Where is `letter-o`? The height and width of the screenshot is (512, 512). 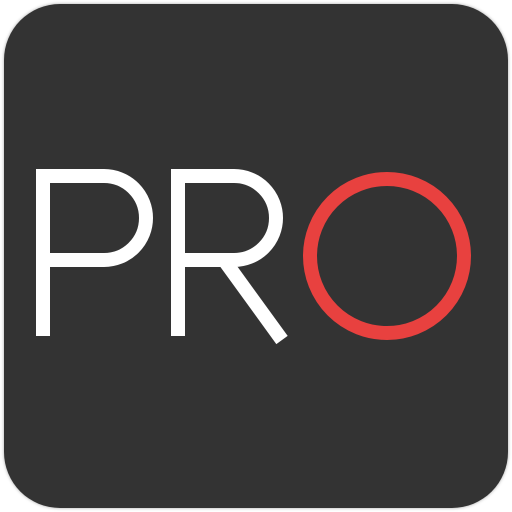 letter-o is located at coordinates (387, 256).